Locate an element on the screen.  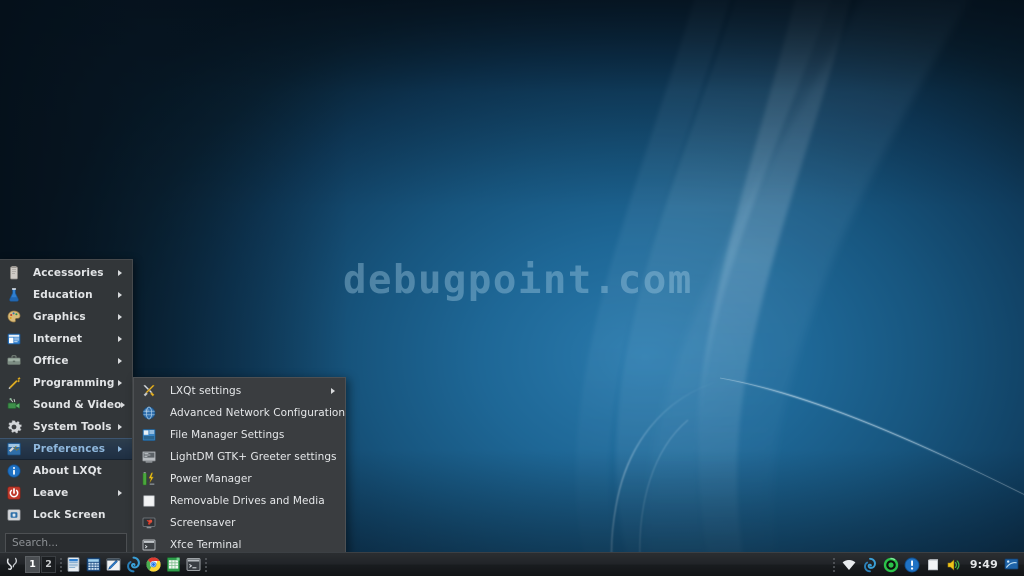
menu-item-accessories: Accessories is located at coordinates (66, 273).